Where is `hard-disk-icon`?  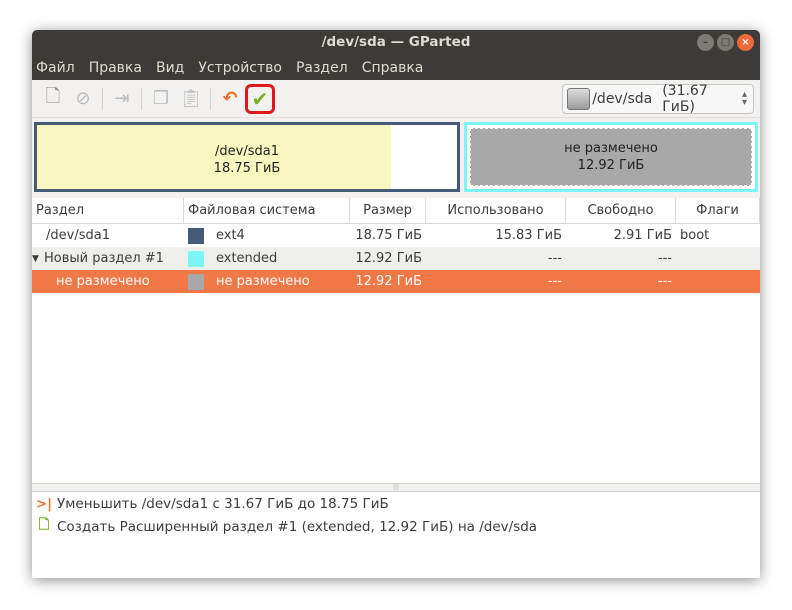
hard-disk-icon is located at coordinates (579, 99).